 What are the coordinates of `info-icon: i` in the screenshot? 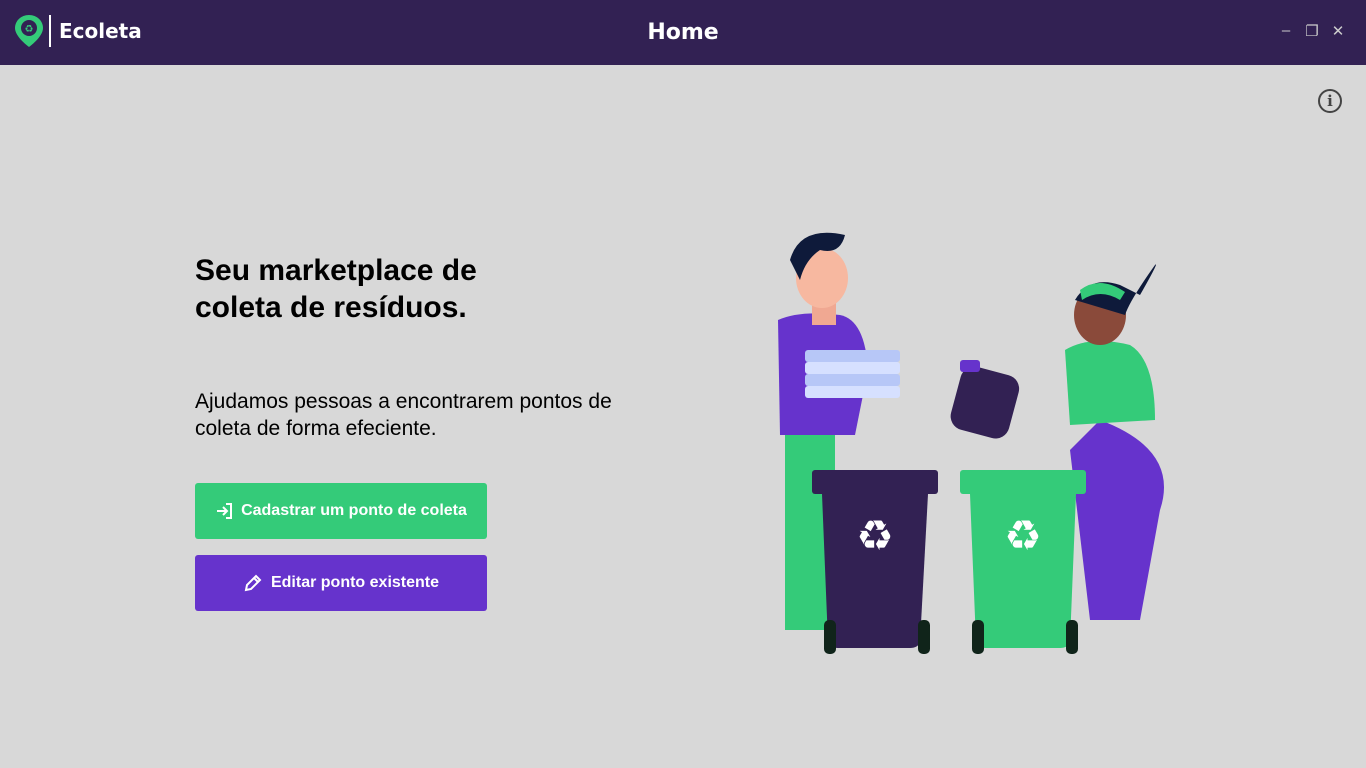 It's located at (1330, 101).